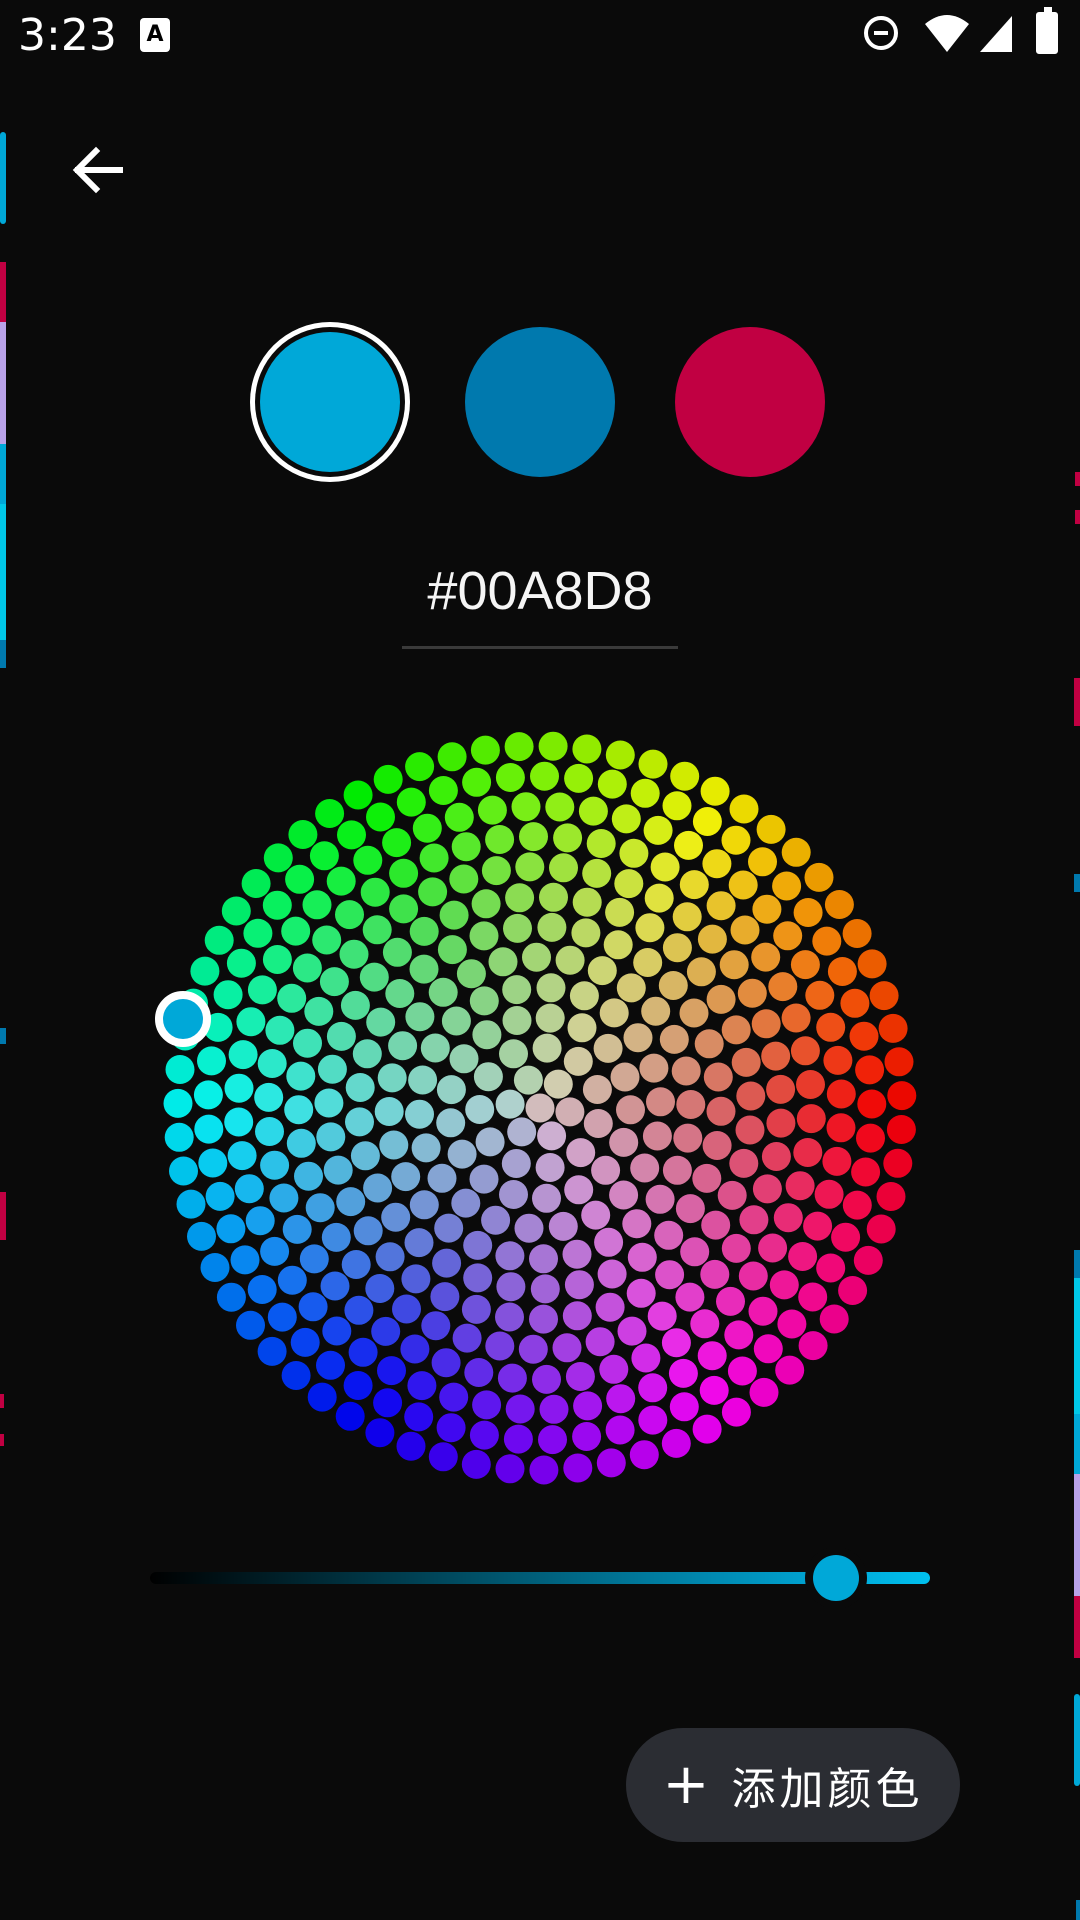 This screenshot has height=1920, width=1080. What do you see at coordinates (540, 402) in the screenshot?
I see `color-swatch` at bounding box center [540, 402].